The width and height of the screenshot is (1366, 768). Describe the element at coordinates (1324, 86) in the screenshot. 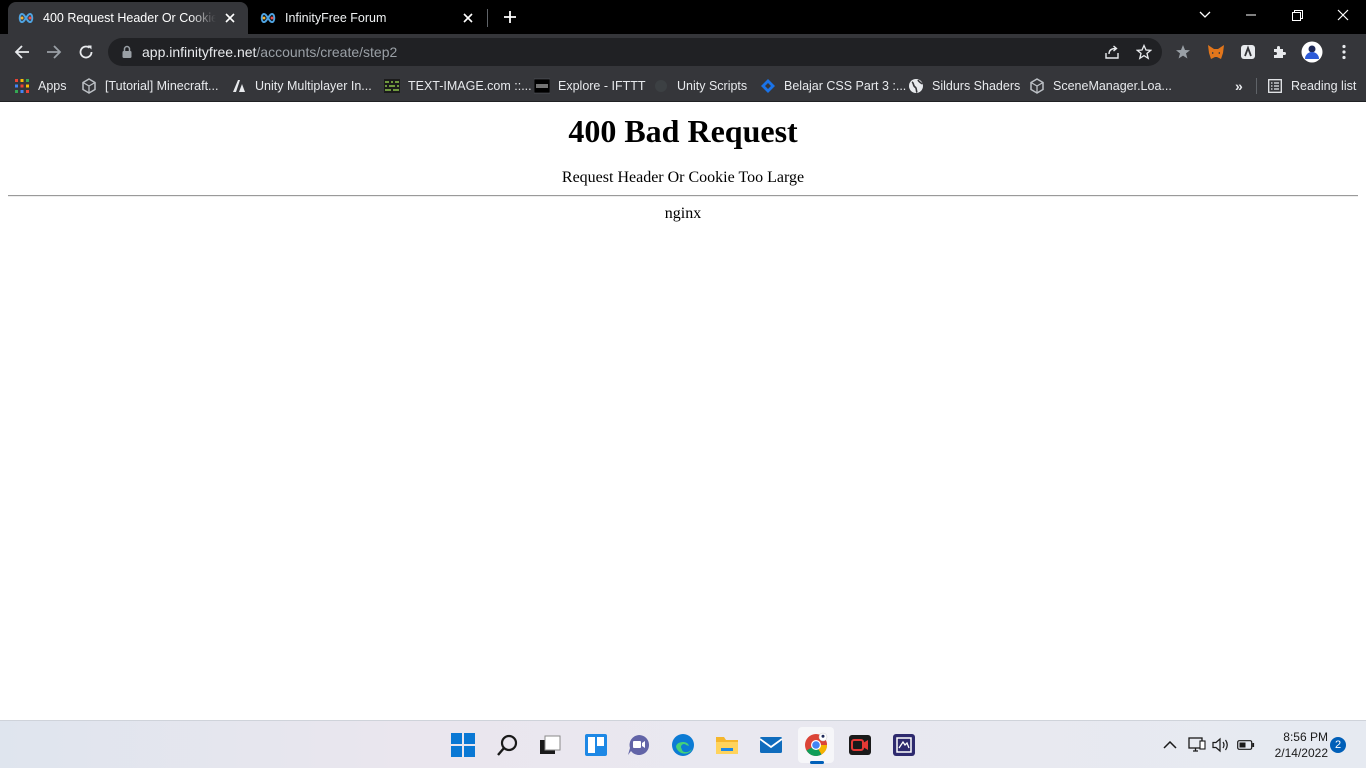

I see `reading-list-label: Reading list` at that location.